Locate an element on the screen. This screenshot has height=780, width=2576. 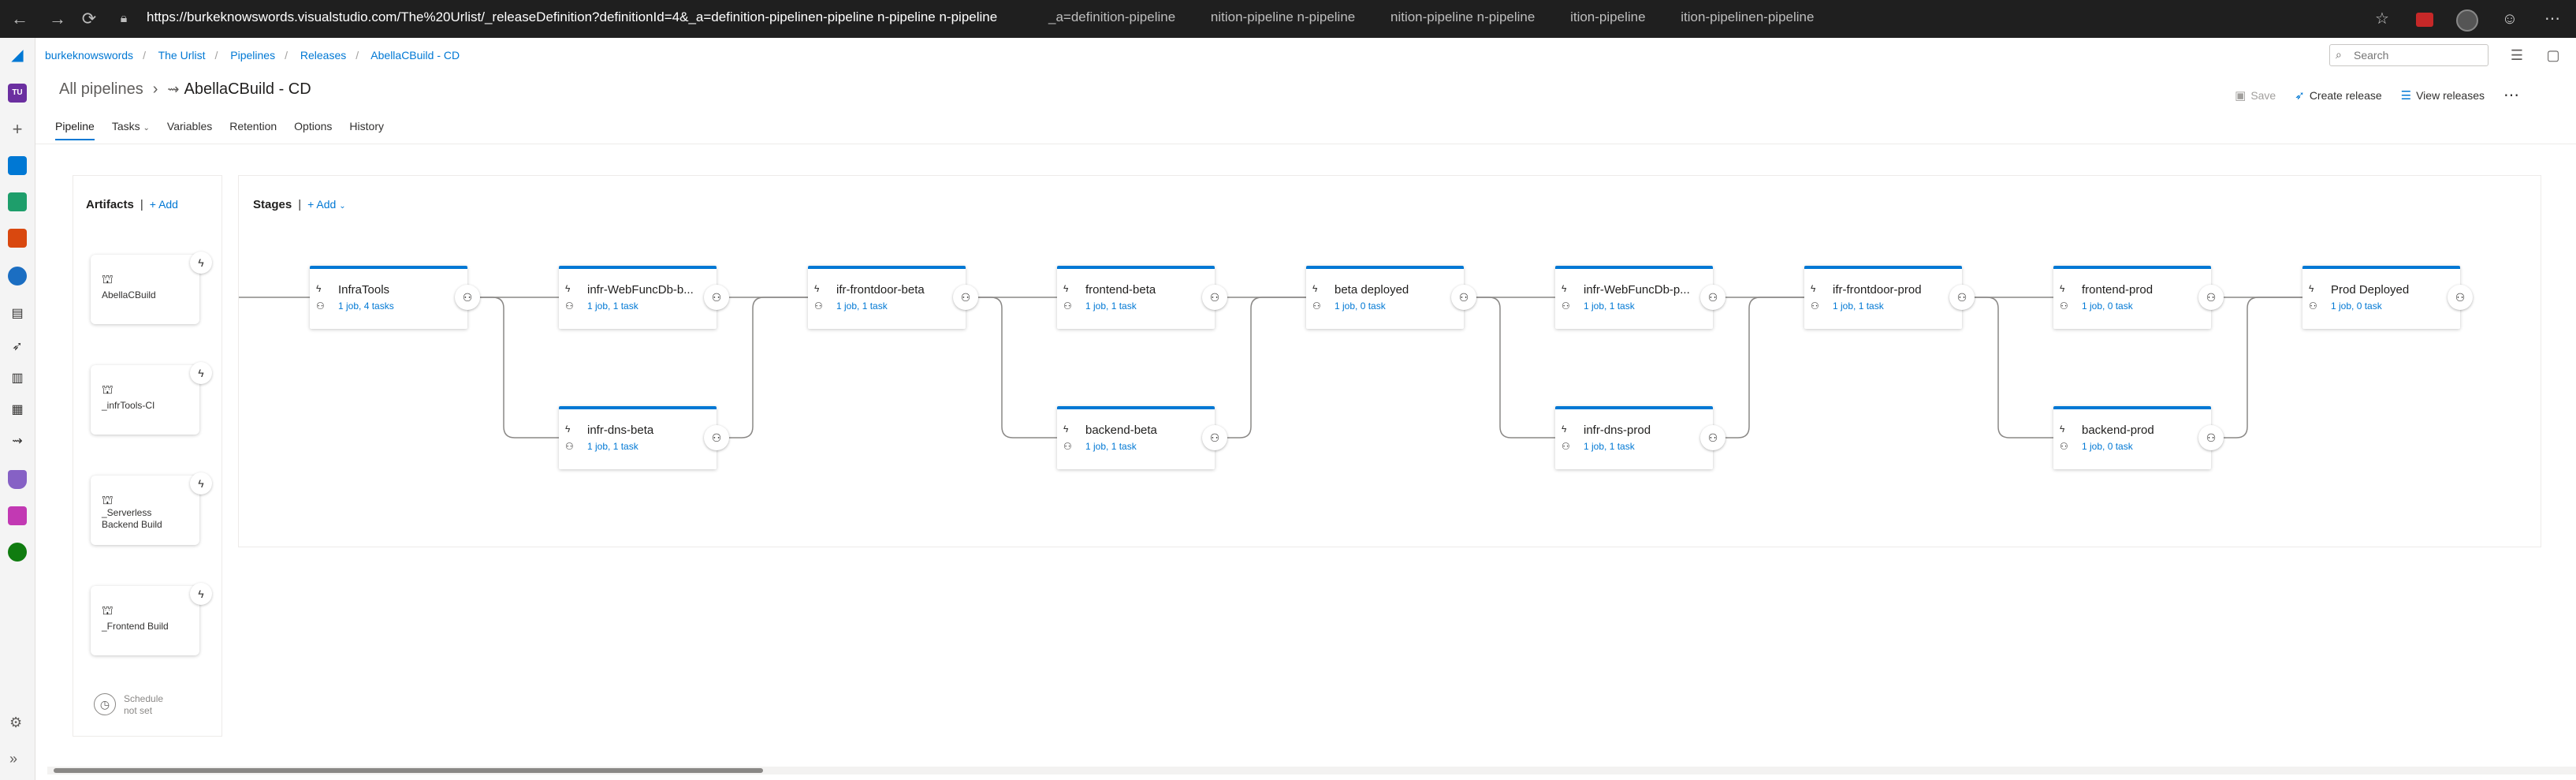
stage-card: ϟ ⚇ ifr-frontdoor-prod 1 job, 1 task is located at coordinates (1883, 297).